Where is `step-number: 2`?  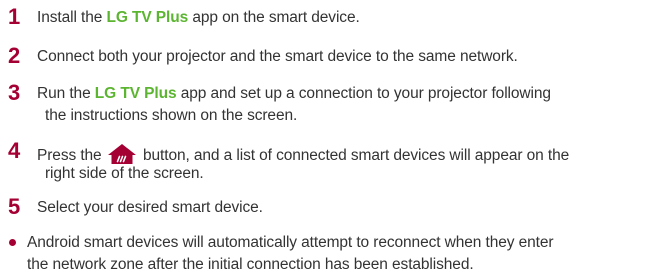 step-number: 2 is located at coordinates (14, 55).